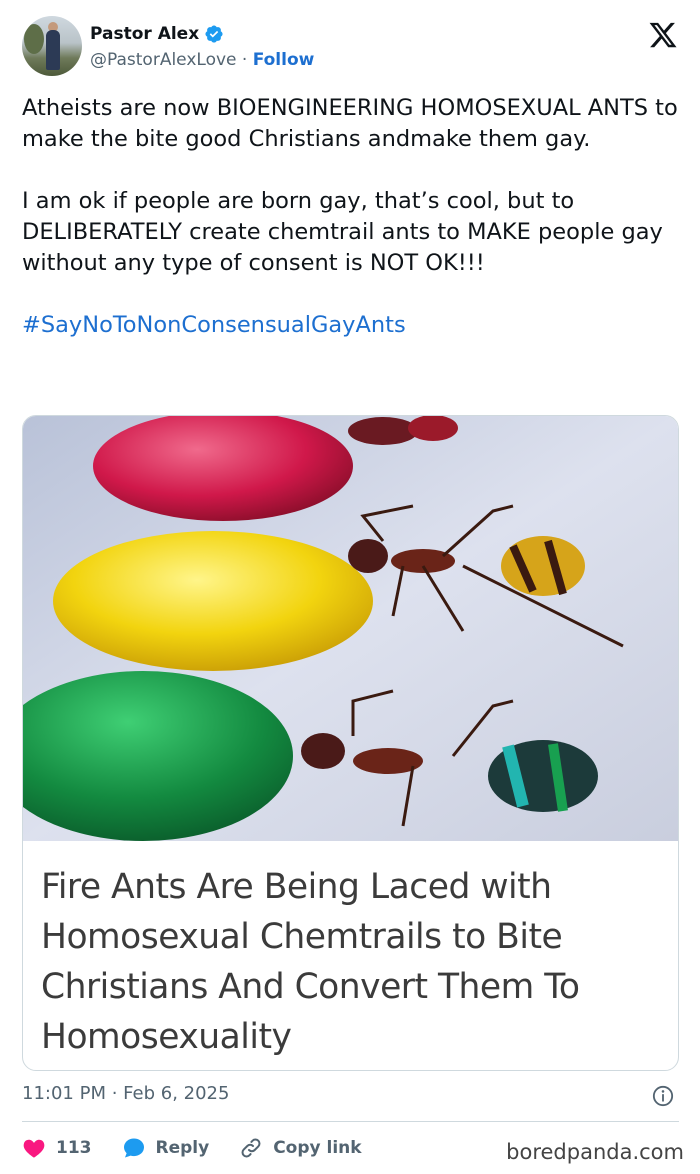 The height and width of the screenshot is (1174, 700). I want to click on copy-link-button: Copy link, so click(300, 1148).